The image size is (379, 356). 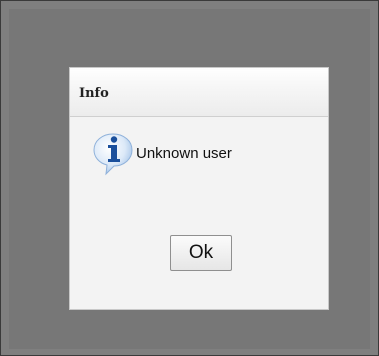 I want to click on ok-button: Ok, so click(x=201, y=253).